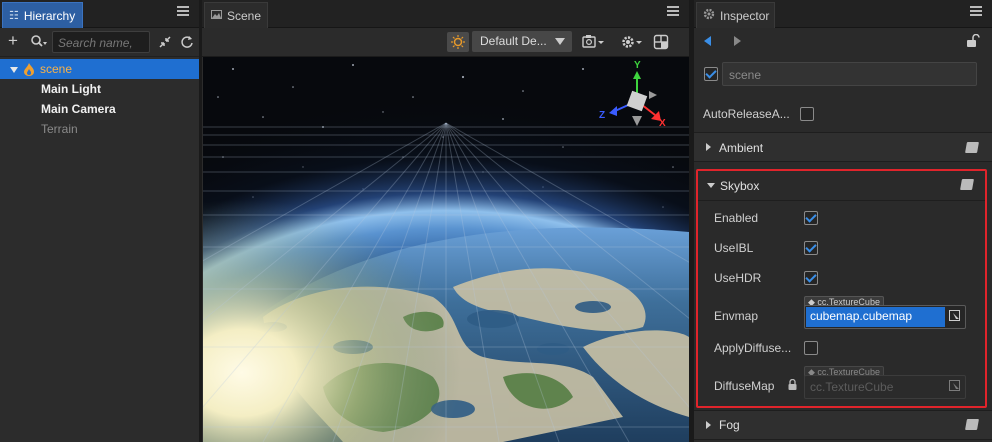 The height and width of the screenshot is (442, 992). Describe the element at coordinates (811, 278) in the screenshot. I see `use-hdr-checkbox` at that location.